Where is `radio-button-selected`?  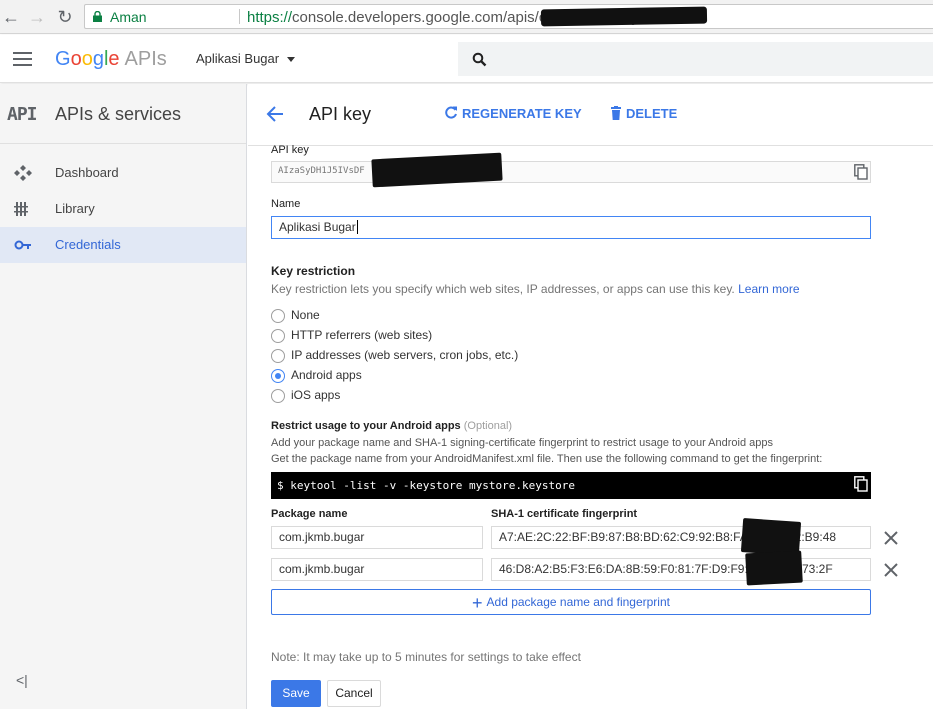
radio-button-selected is located at coordinates (278, 376).